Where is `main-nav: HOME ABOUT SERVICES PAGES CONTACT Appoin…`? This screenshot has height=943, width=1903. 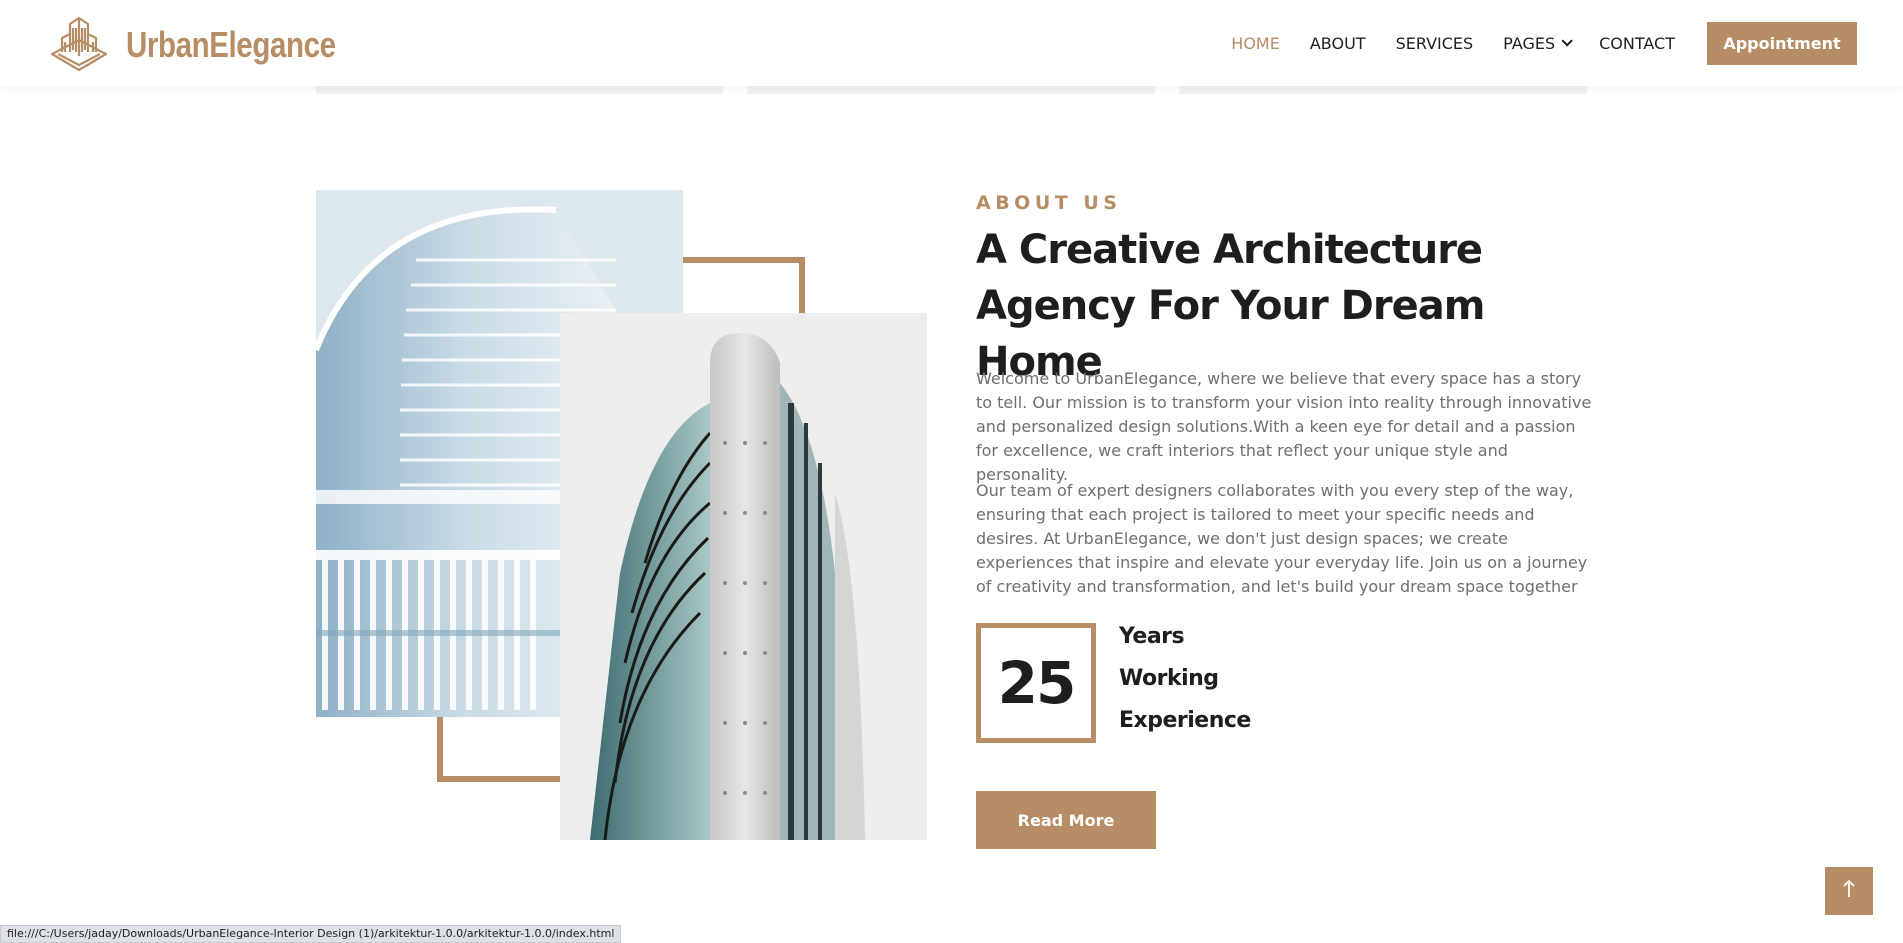 main-nav: HOME ABOUT SERVICES PAGES CONTACT Appoin… is located at coordinates (1567, 43).